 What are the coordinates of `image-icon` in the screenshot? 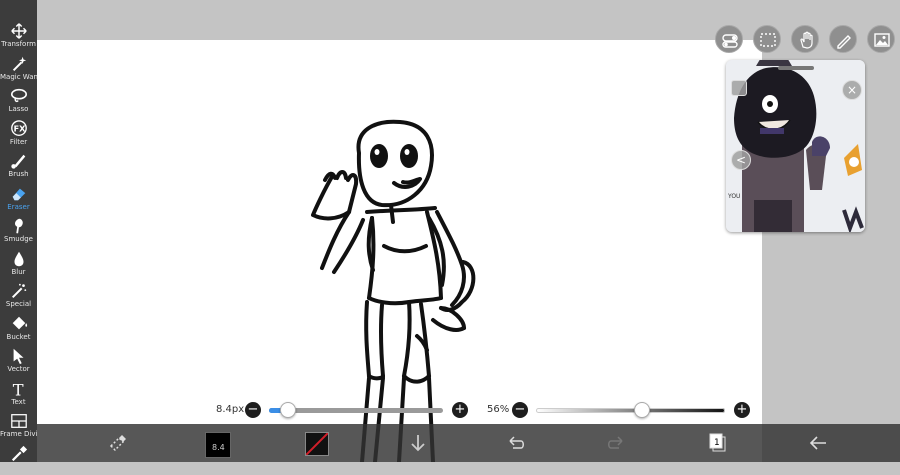 It's located at (882, 40).